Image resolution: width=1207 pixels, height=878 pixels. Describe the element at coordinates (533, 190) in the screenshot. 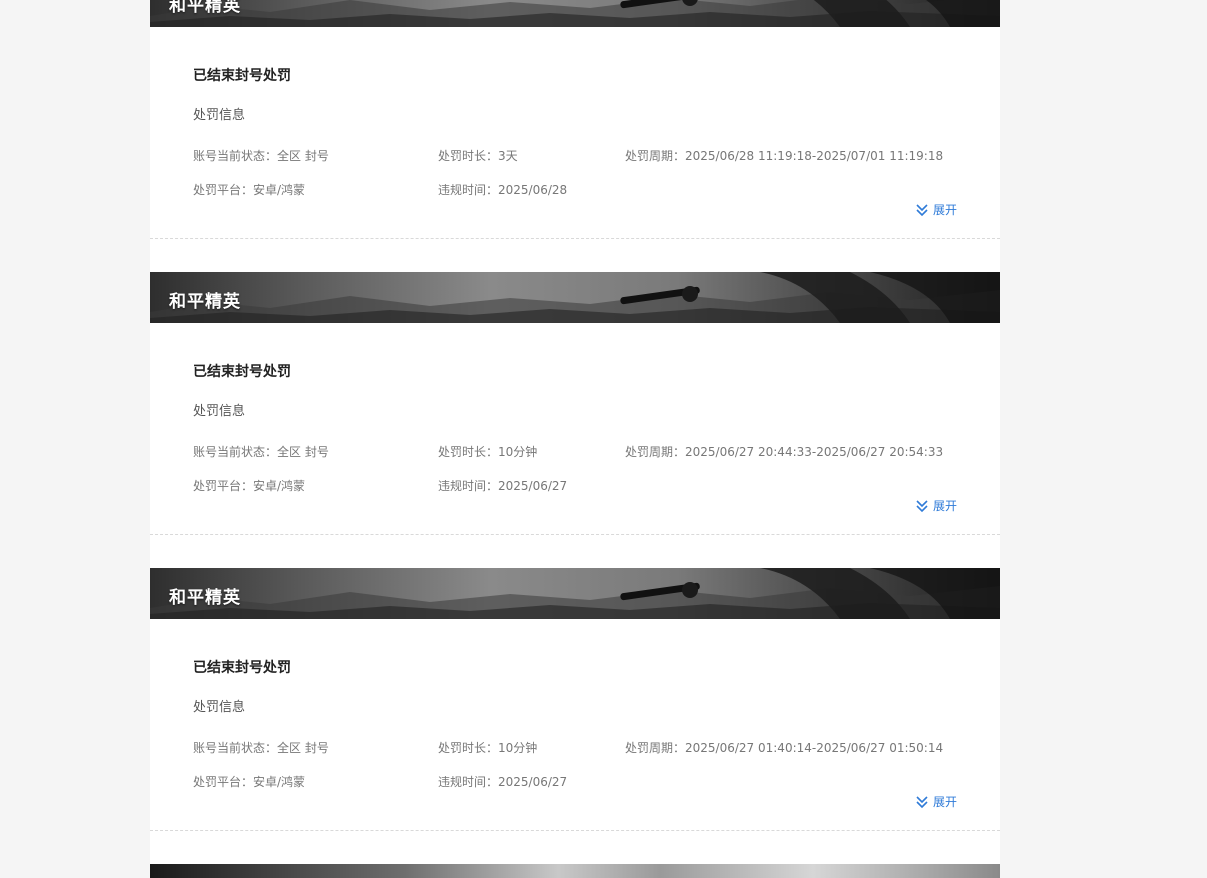

I see `violation-time-value: 2025/06/28` at that location.